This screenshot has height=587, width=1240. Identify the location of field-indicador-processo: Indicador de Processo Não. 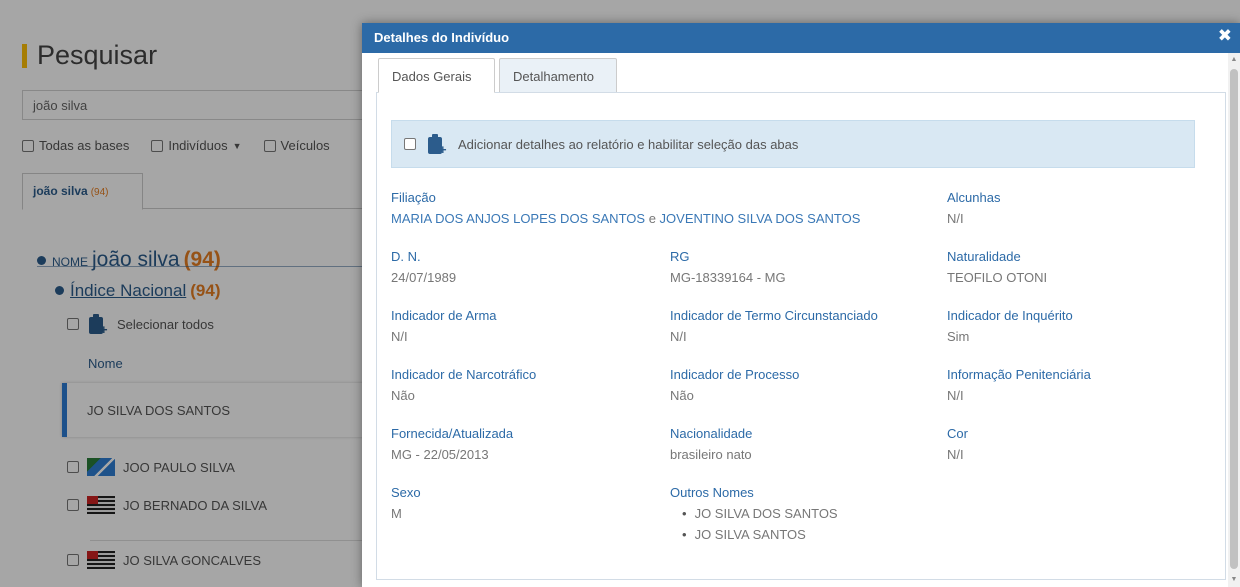
(734, 385).